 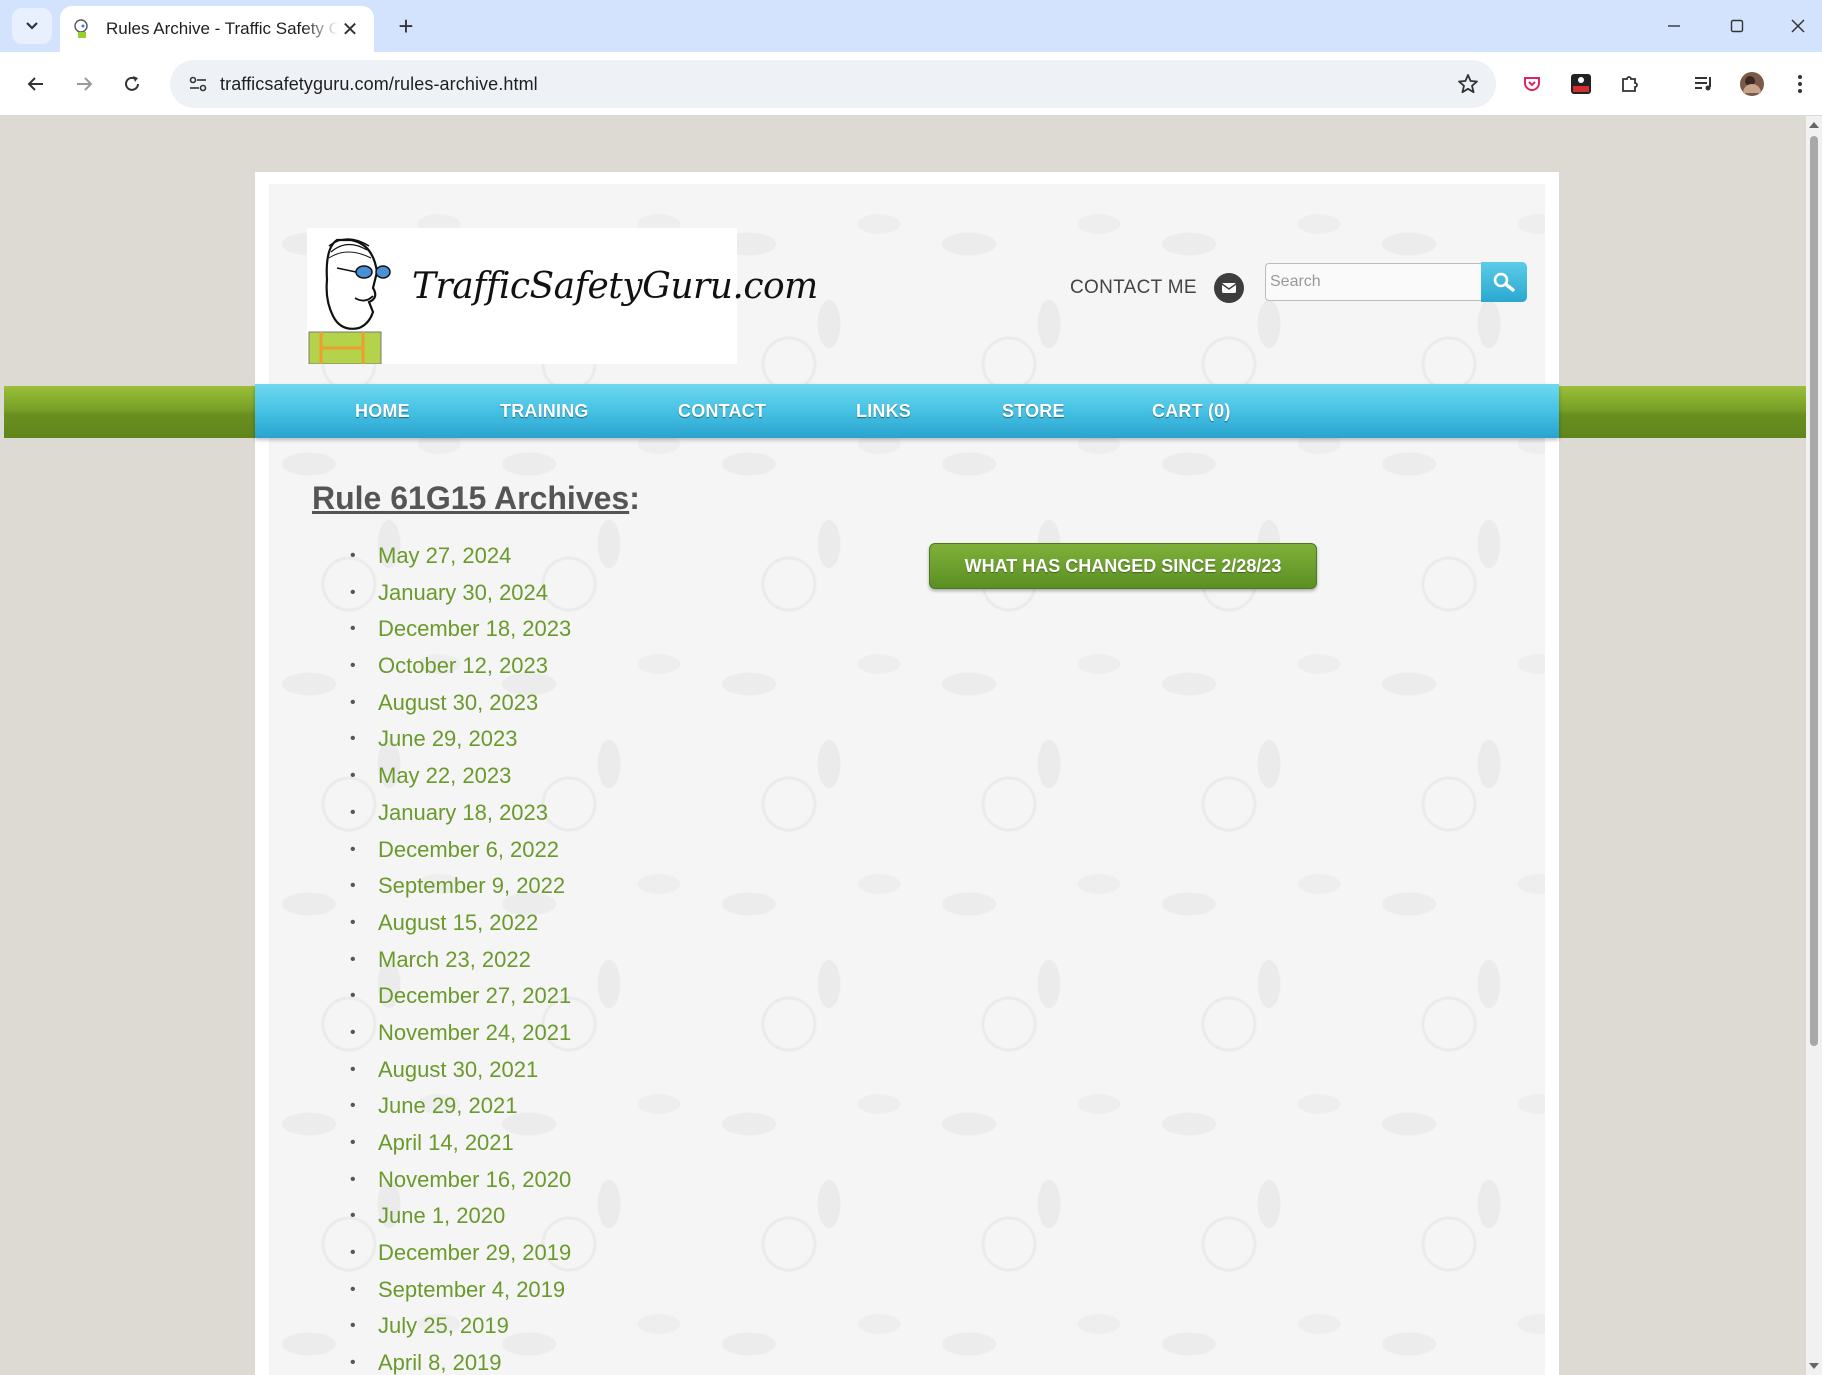 What do you see at coordinates (382, 411) in the screenshot?
I see `nav-home: HOME` at bounding box center [382, 411].